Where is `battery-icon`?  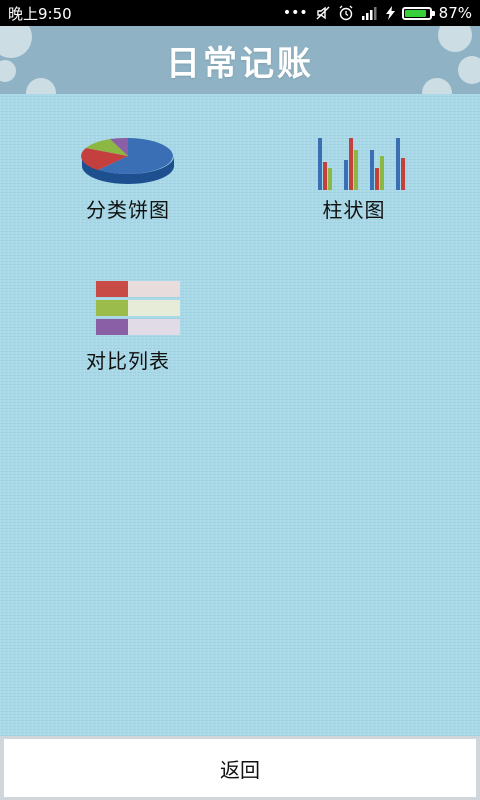 battery-icon is located at coordinates (418, 13).